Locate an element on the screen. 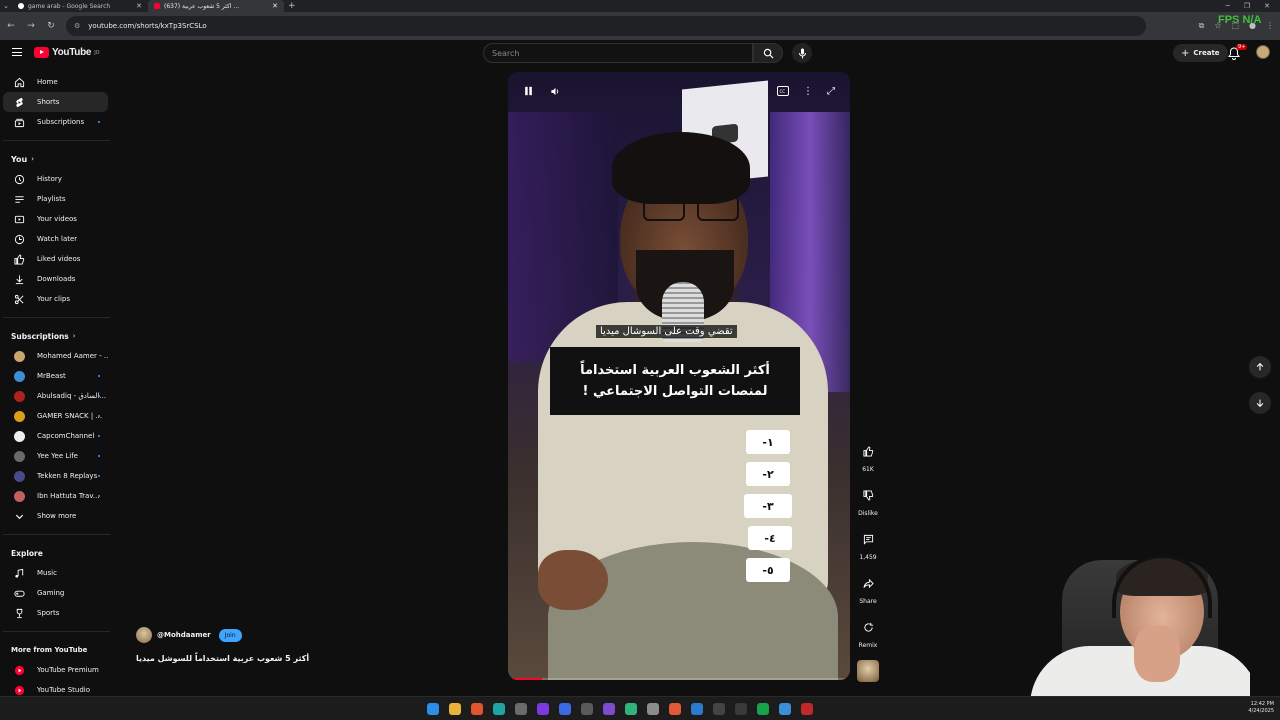  channel-handle: @Mohdaamer is located at coordinates (184, 635).